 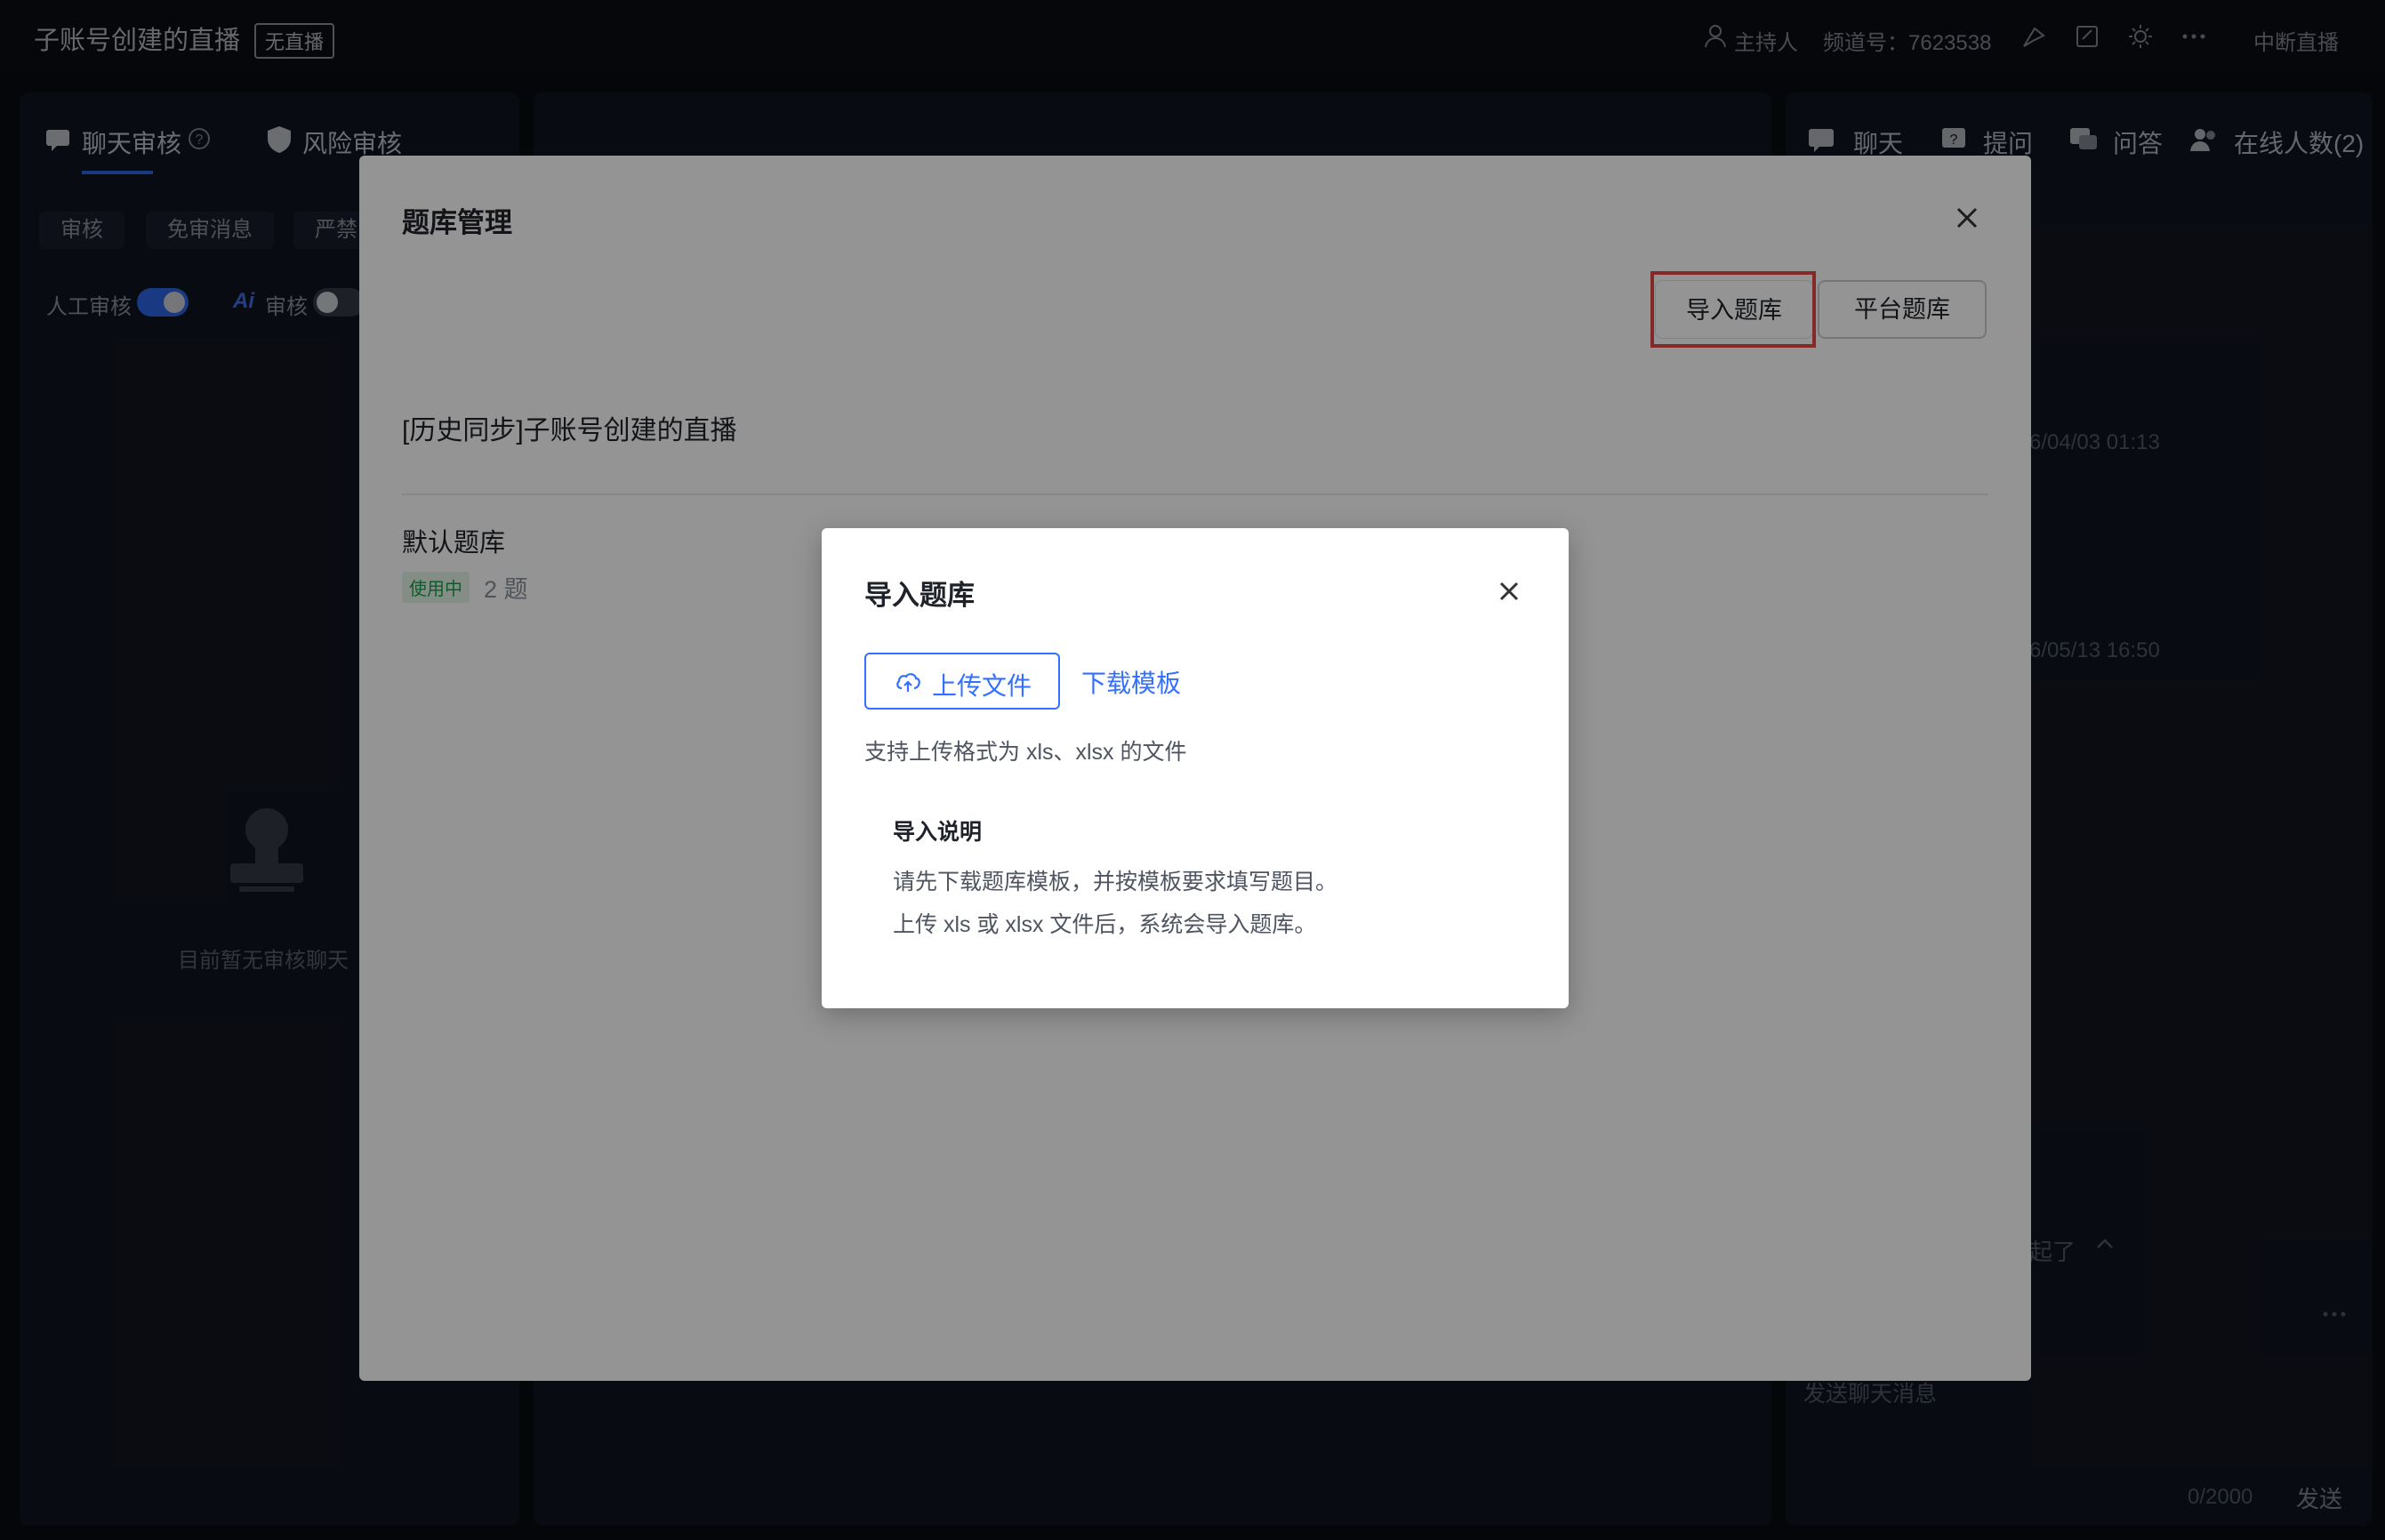 What do you see at coordinates (938, 832) in the screenshot?
I see `import-notes-title: 导入说明` at bounding box center [938, 832].